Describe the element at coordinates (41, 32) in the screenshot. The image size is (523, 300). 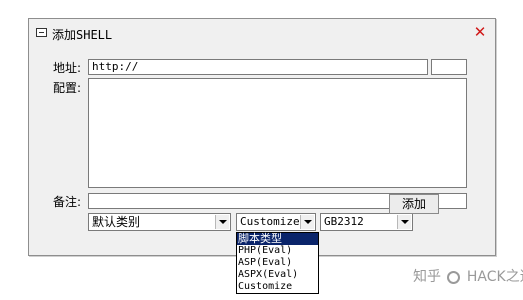
I see `window-icon` at that location.